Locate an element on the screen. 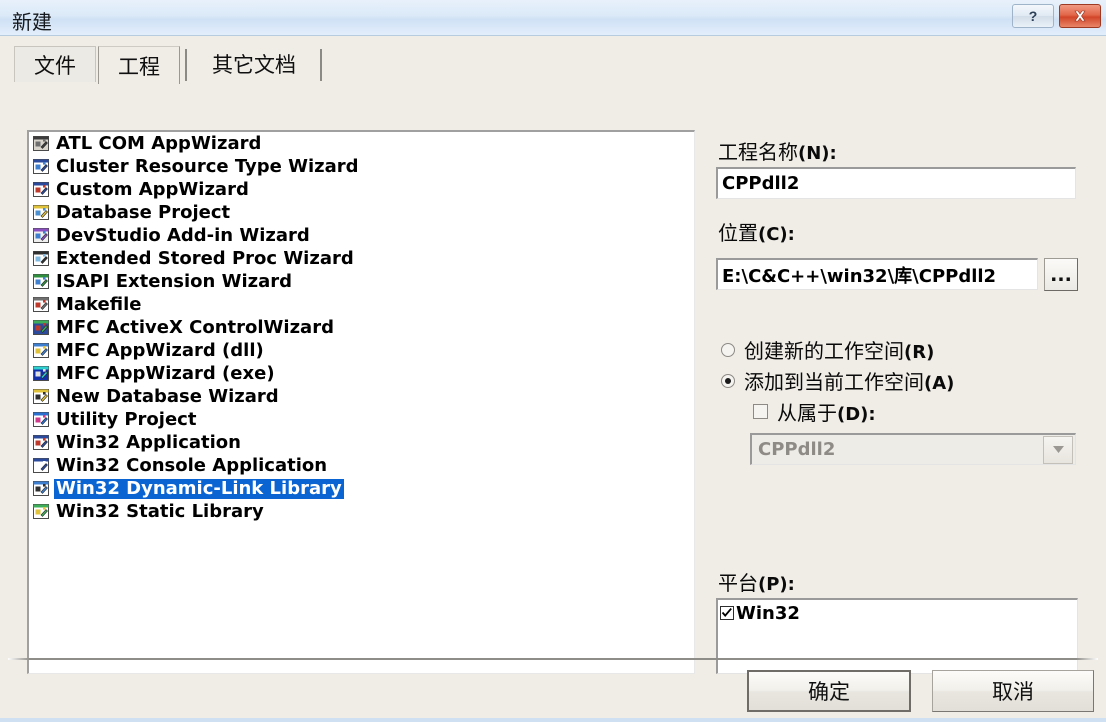 This screenshot has width=1106, height=722. project-name-label-text: 工程名称 is located at coordinates (758, 152).